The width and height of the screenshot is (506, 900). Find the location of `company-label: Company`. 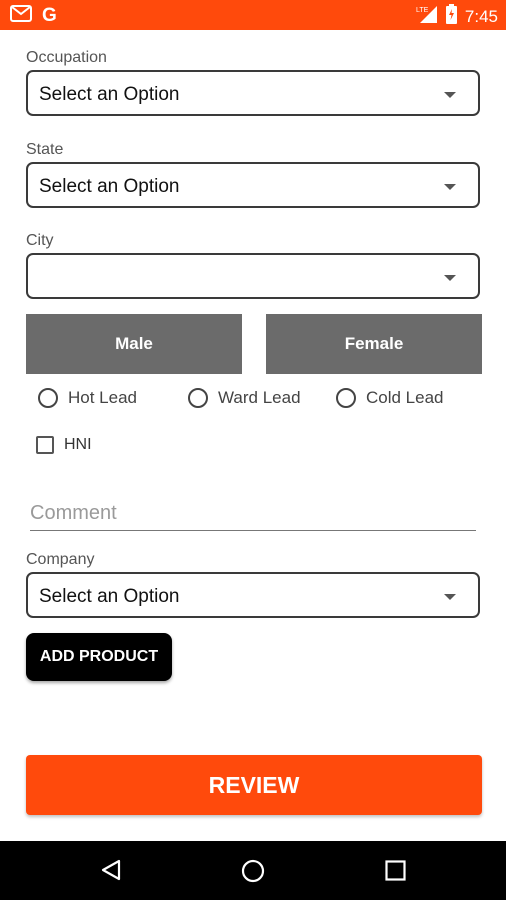

company-label: Company is located at coordinates (60, 559).